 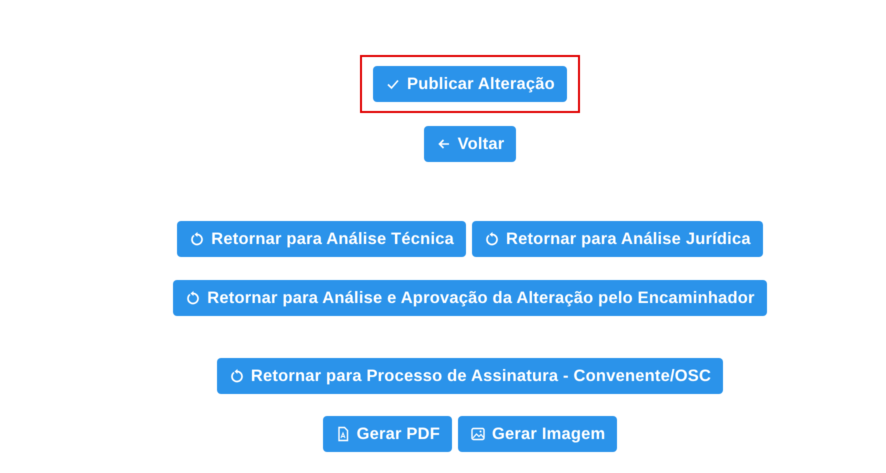 I want to click on action-button: Publicar Alteração, so click(x=470, y=84).